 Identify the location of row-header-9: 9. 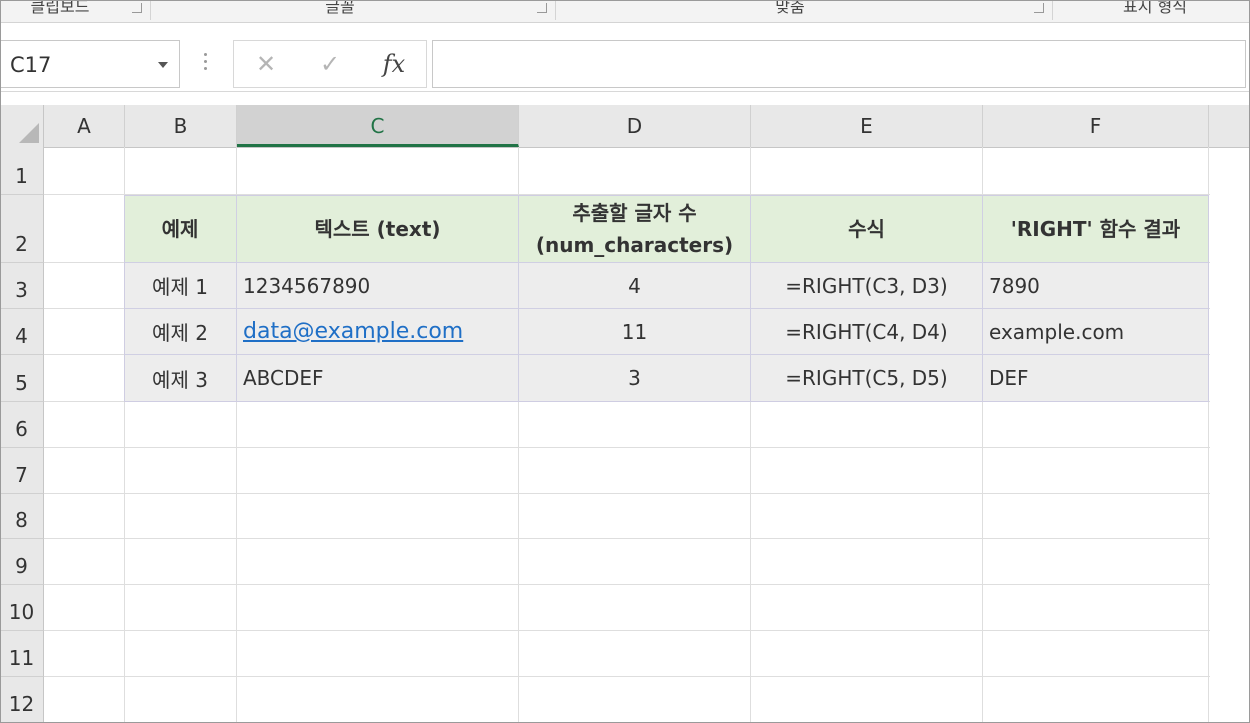
(22, 562).